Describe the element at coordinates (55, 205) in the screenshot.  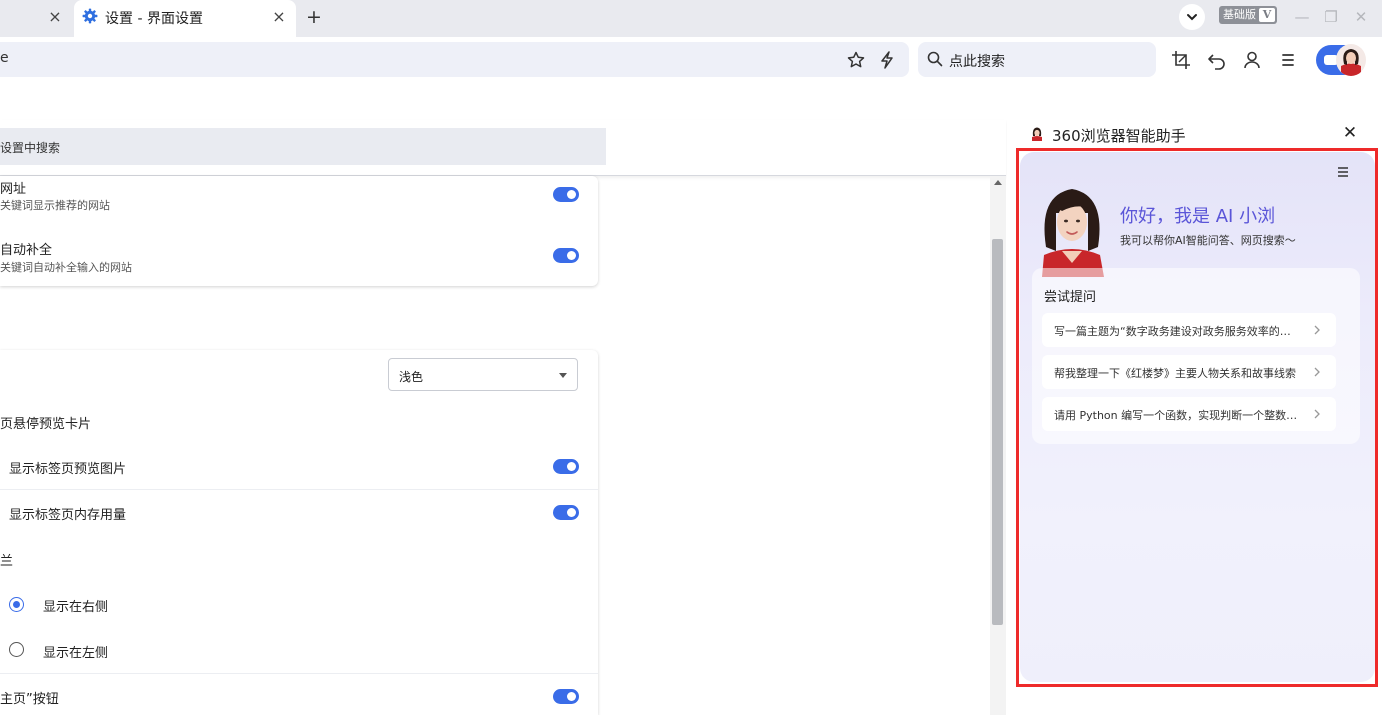
I see `suggest-url-desc: 关键词显示推荐的网站` at that location.